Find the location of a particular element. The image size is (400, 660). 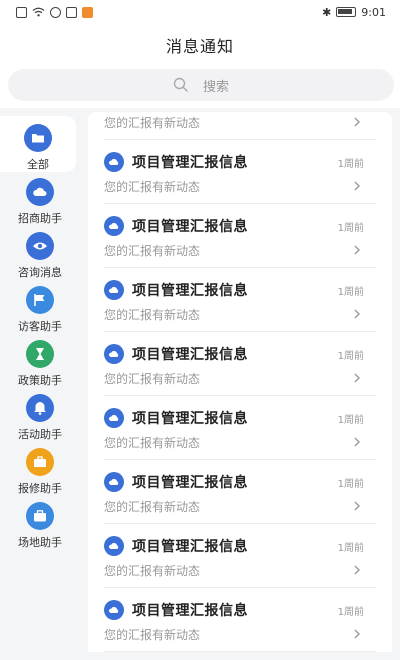

vpn-icon is located at coordinates (55, 12).